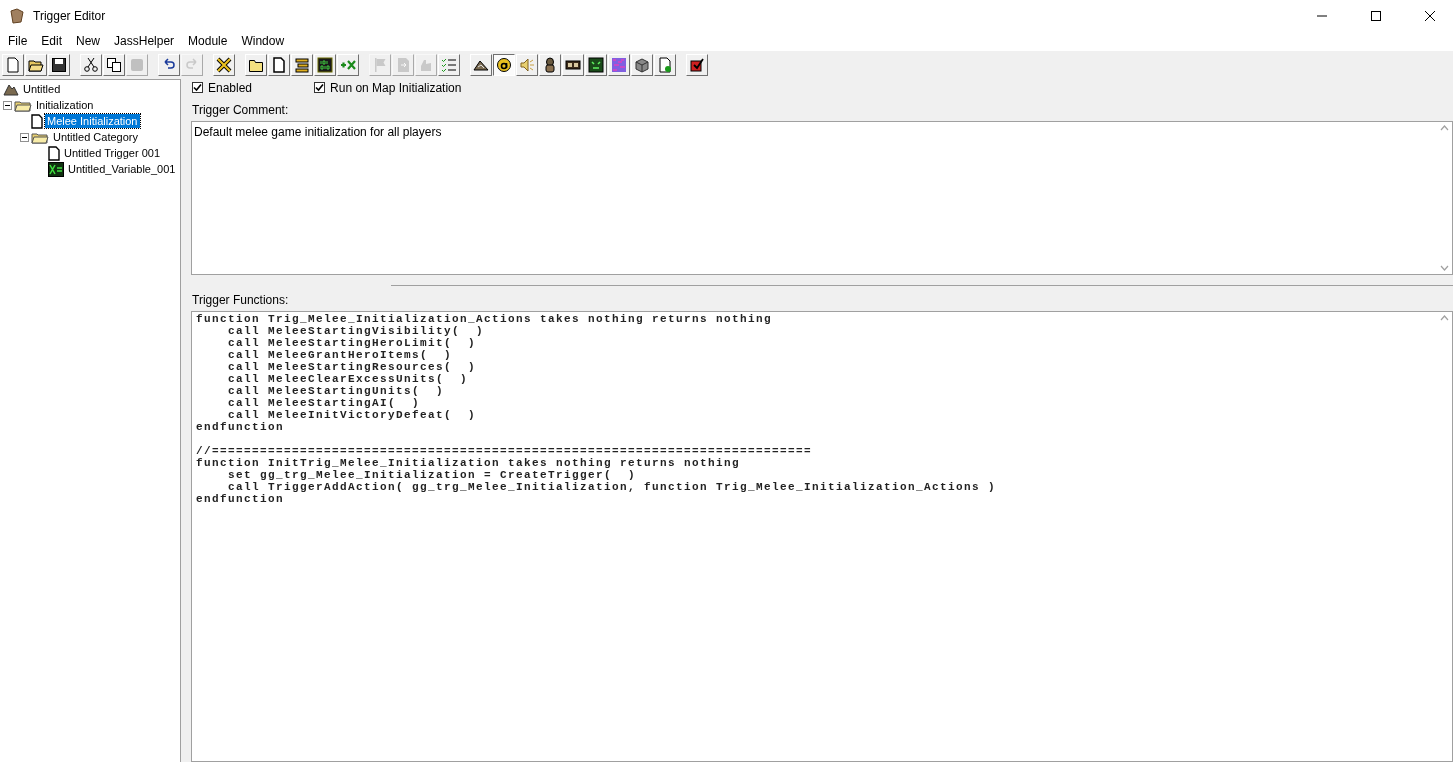 Image resolution: width=1453 pixels, height=762 pixels. Describe the element at coordinates (52, 41) in the screenshot. I see `menu-item: Edit` at that location.